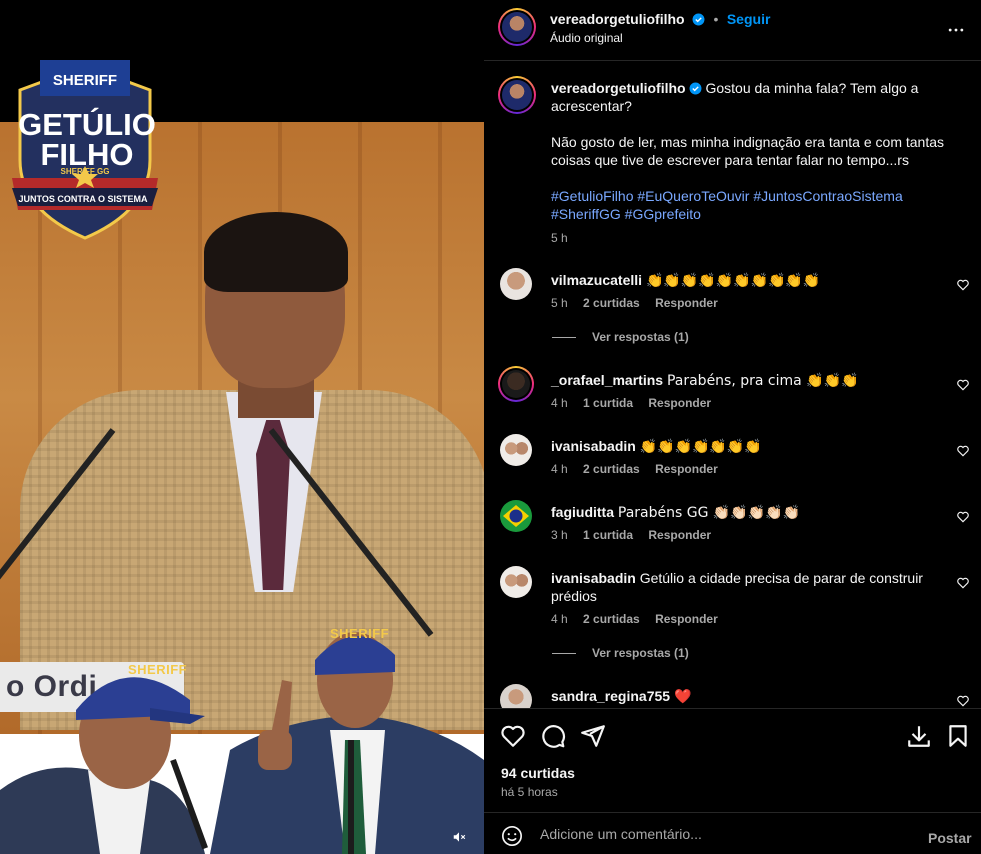  Describe the element at coordinates (919, 736) in the screenshot. I see `download-icon` at that location.